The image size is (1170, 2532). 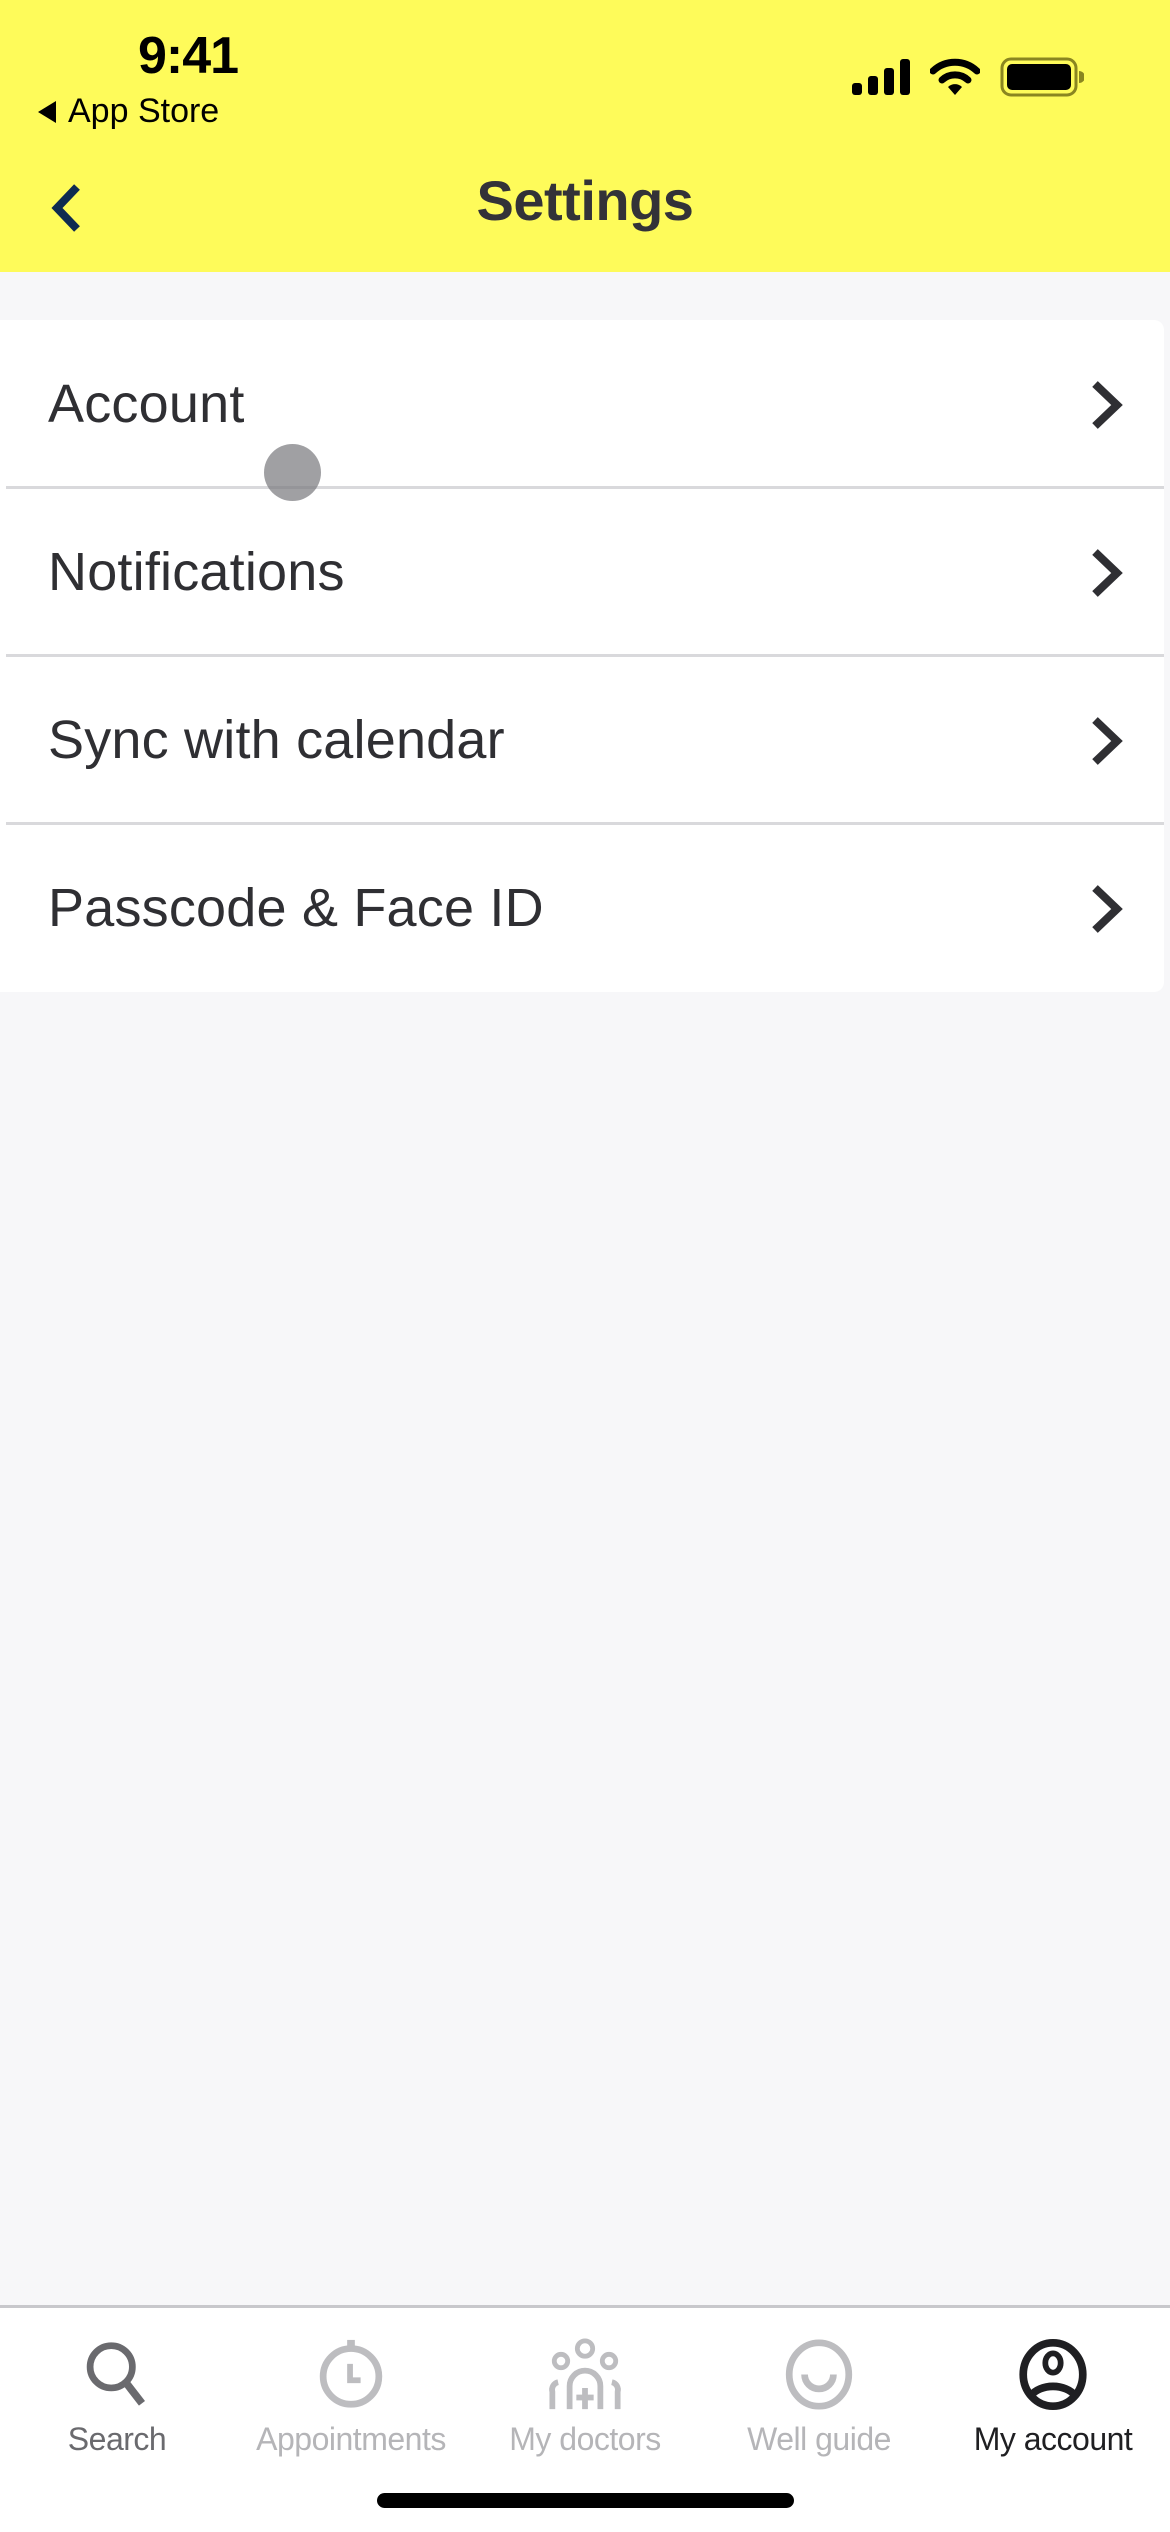 I want to click on status-icons, so click(x=968, y=77).